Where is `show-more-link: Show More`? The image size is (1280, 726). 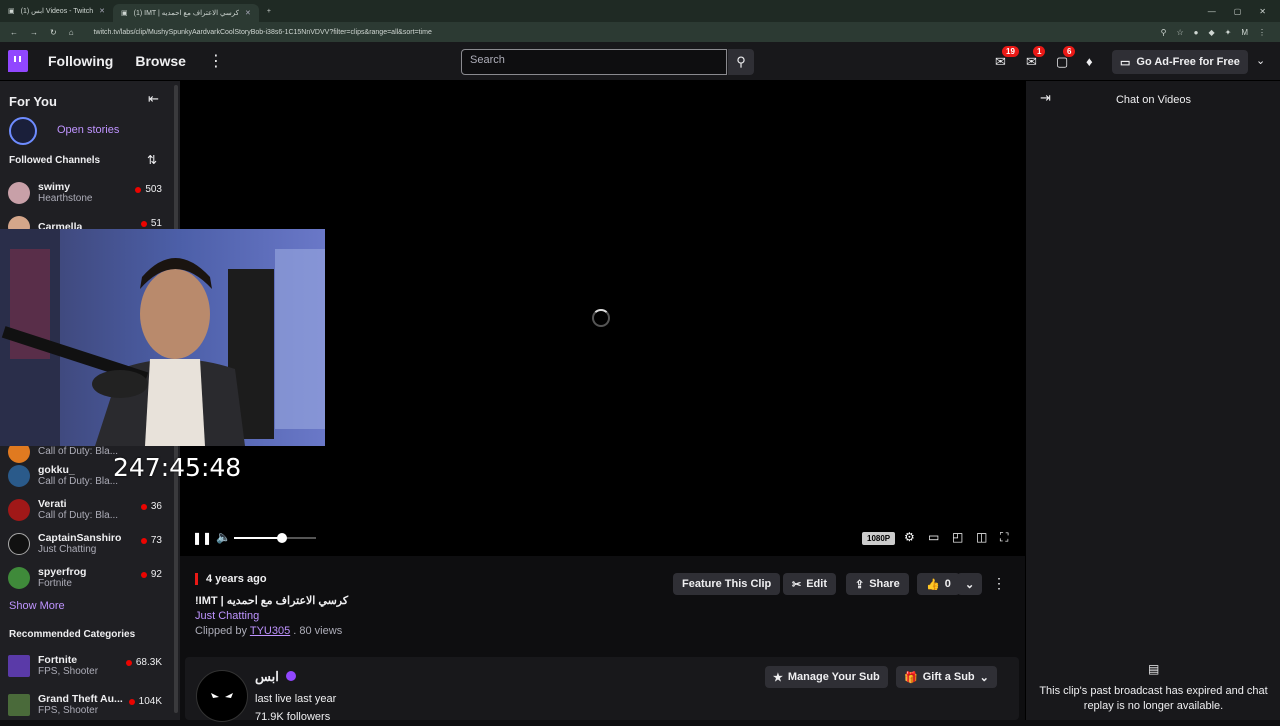
show-more-link: Show More is located at coordinates (37, 606).